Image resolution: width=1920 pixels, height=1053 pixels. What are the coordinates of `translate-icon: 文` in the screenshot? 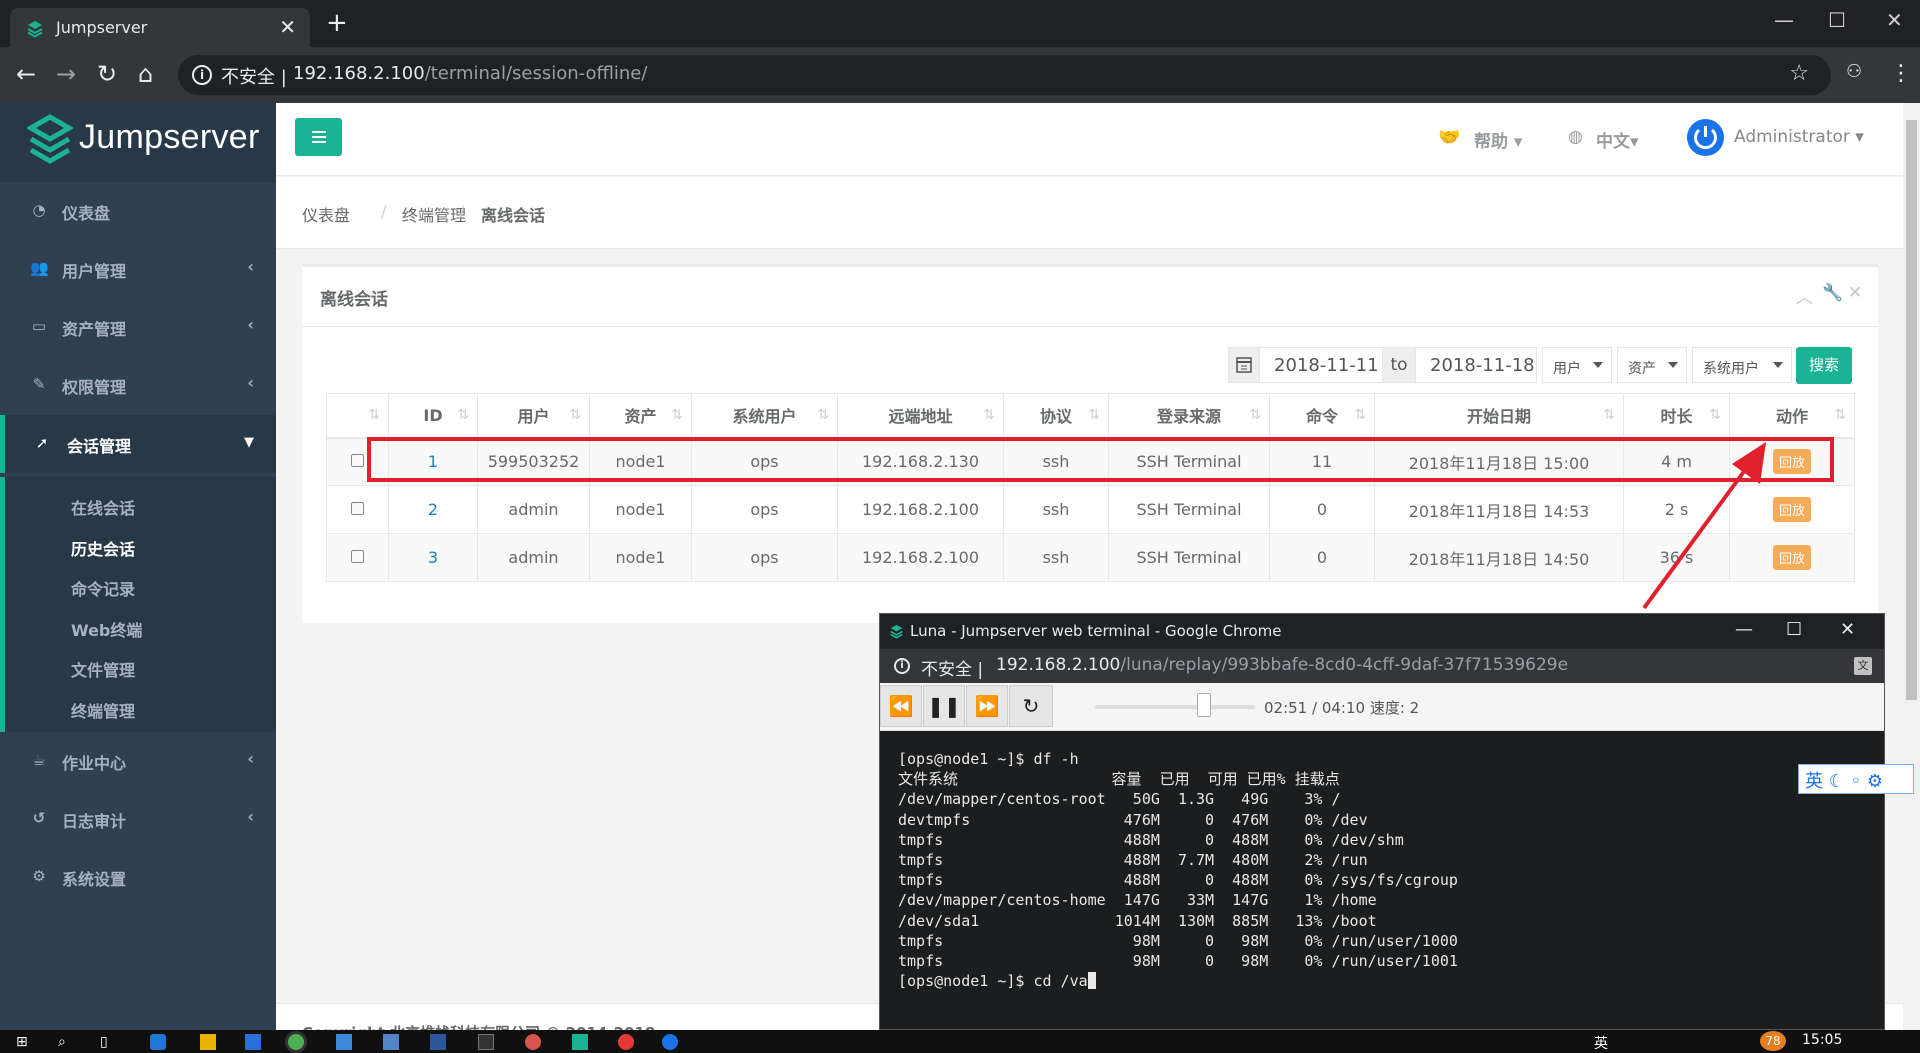 It's located at (1863, 666).